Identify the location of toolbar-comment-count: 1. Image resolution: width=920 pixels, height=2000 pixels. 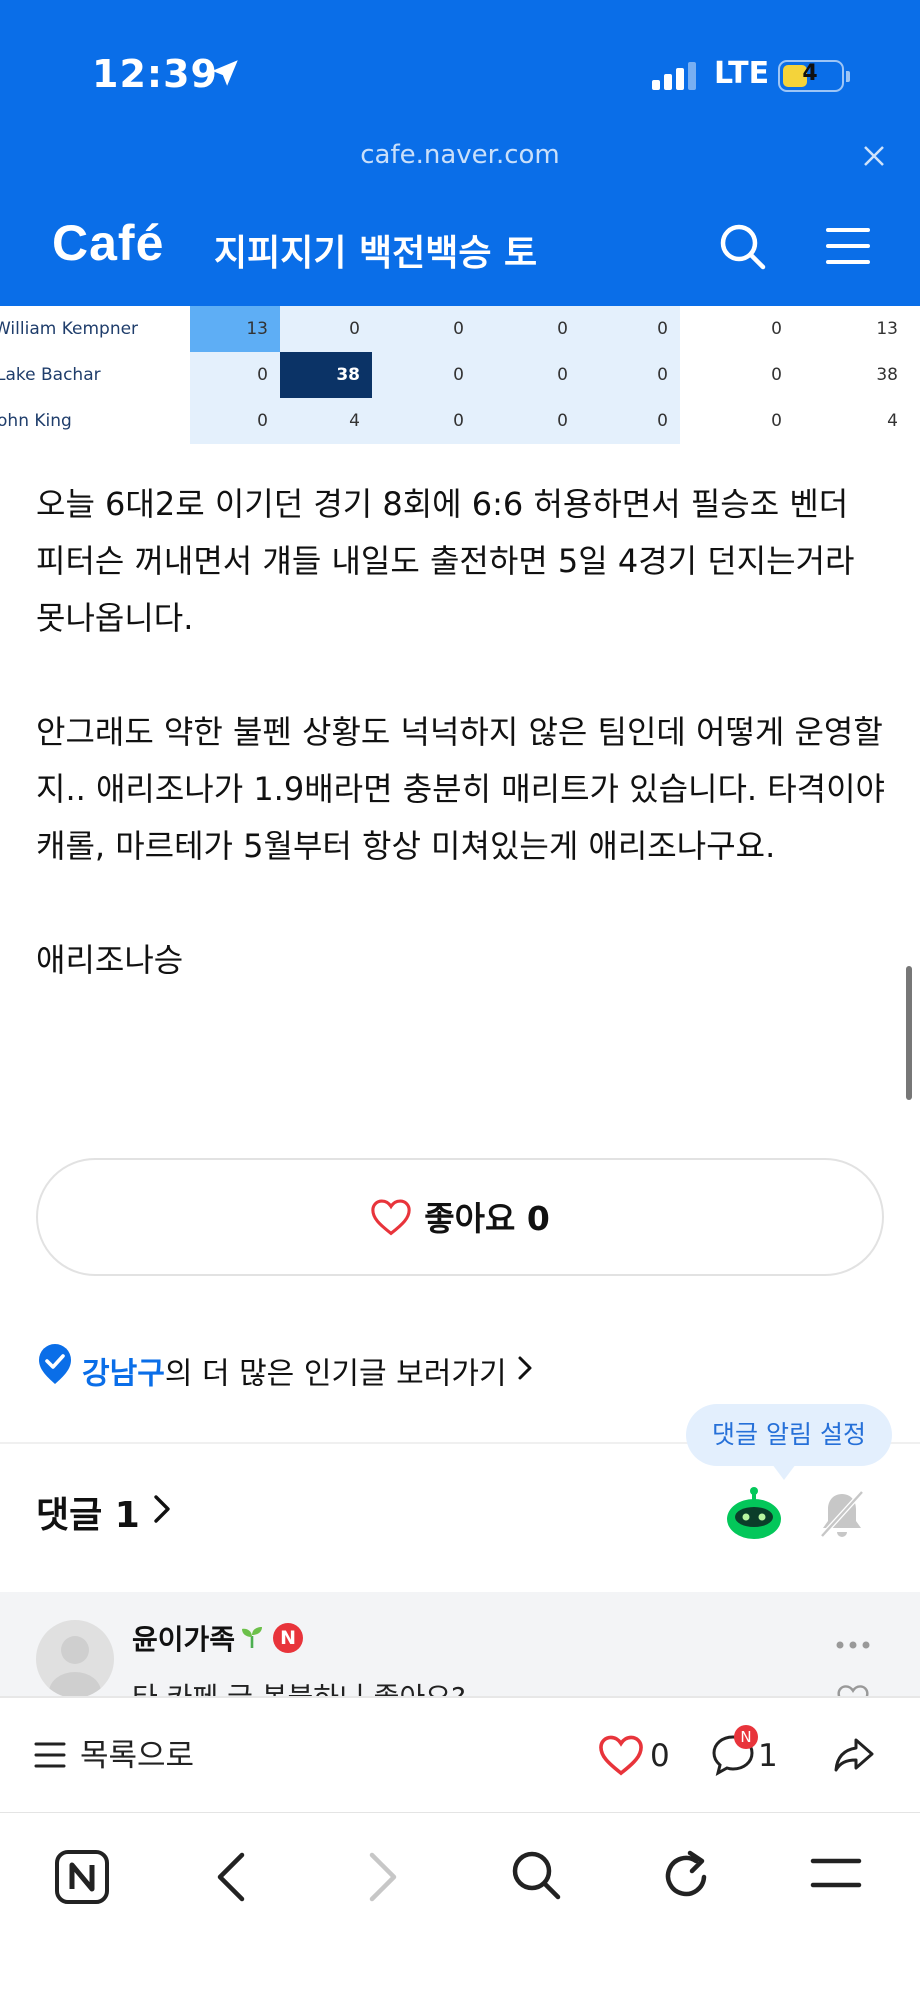
(768, 1756).